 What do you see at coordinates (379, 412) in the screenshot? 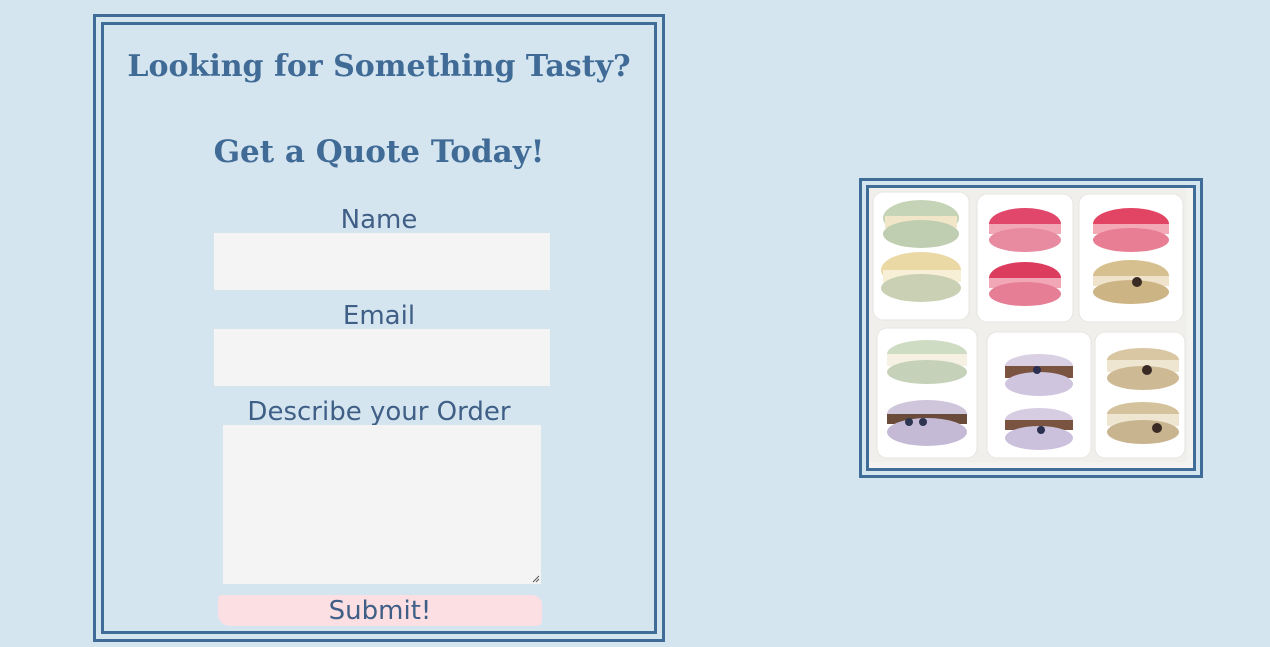
I see `order-label: Describe your Order` at bounding box center [379, 412].